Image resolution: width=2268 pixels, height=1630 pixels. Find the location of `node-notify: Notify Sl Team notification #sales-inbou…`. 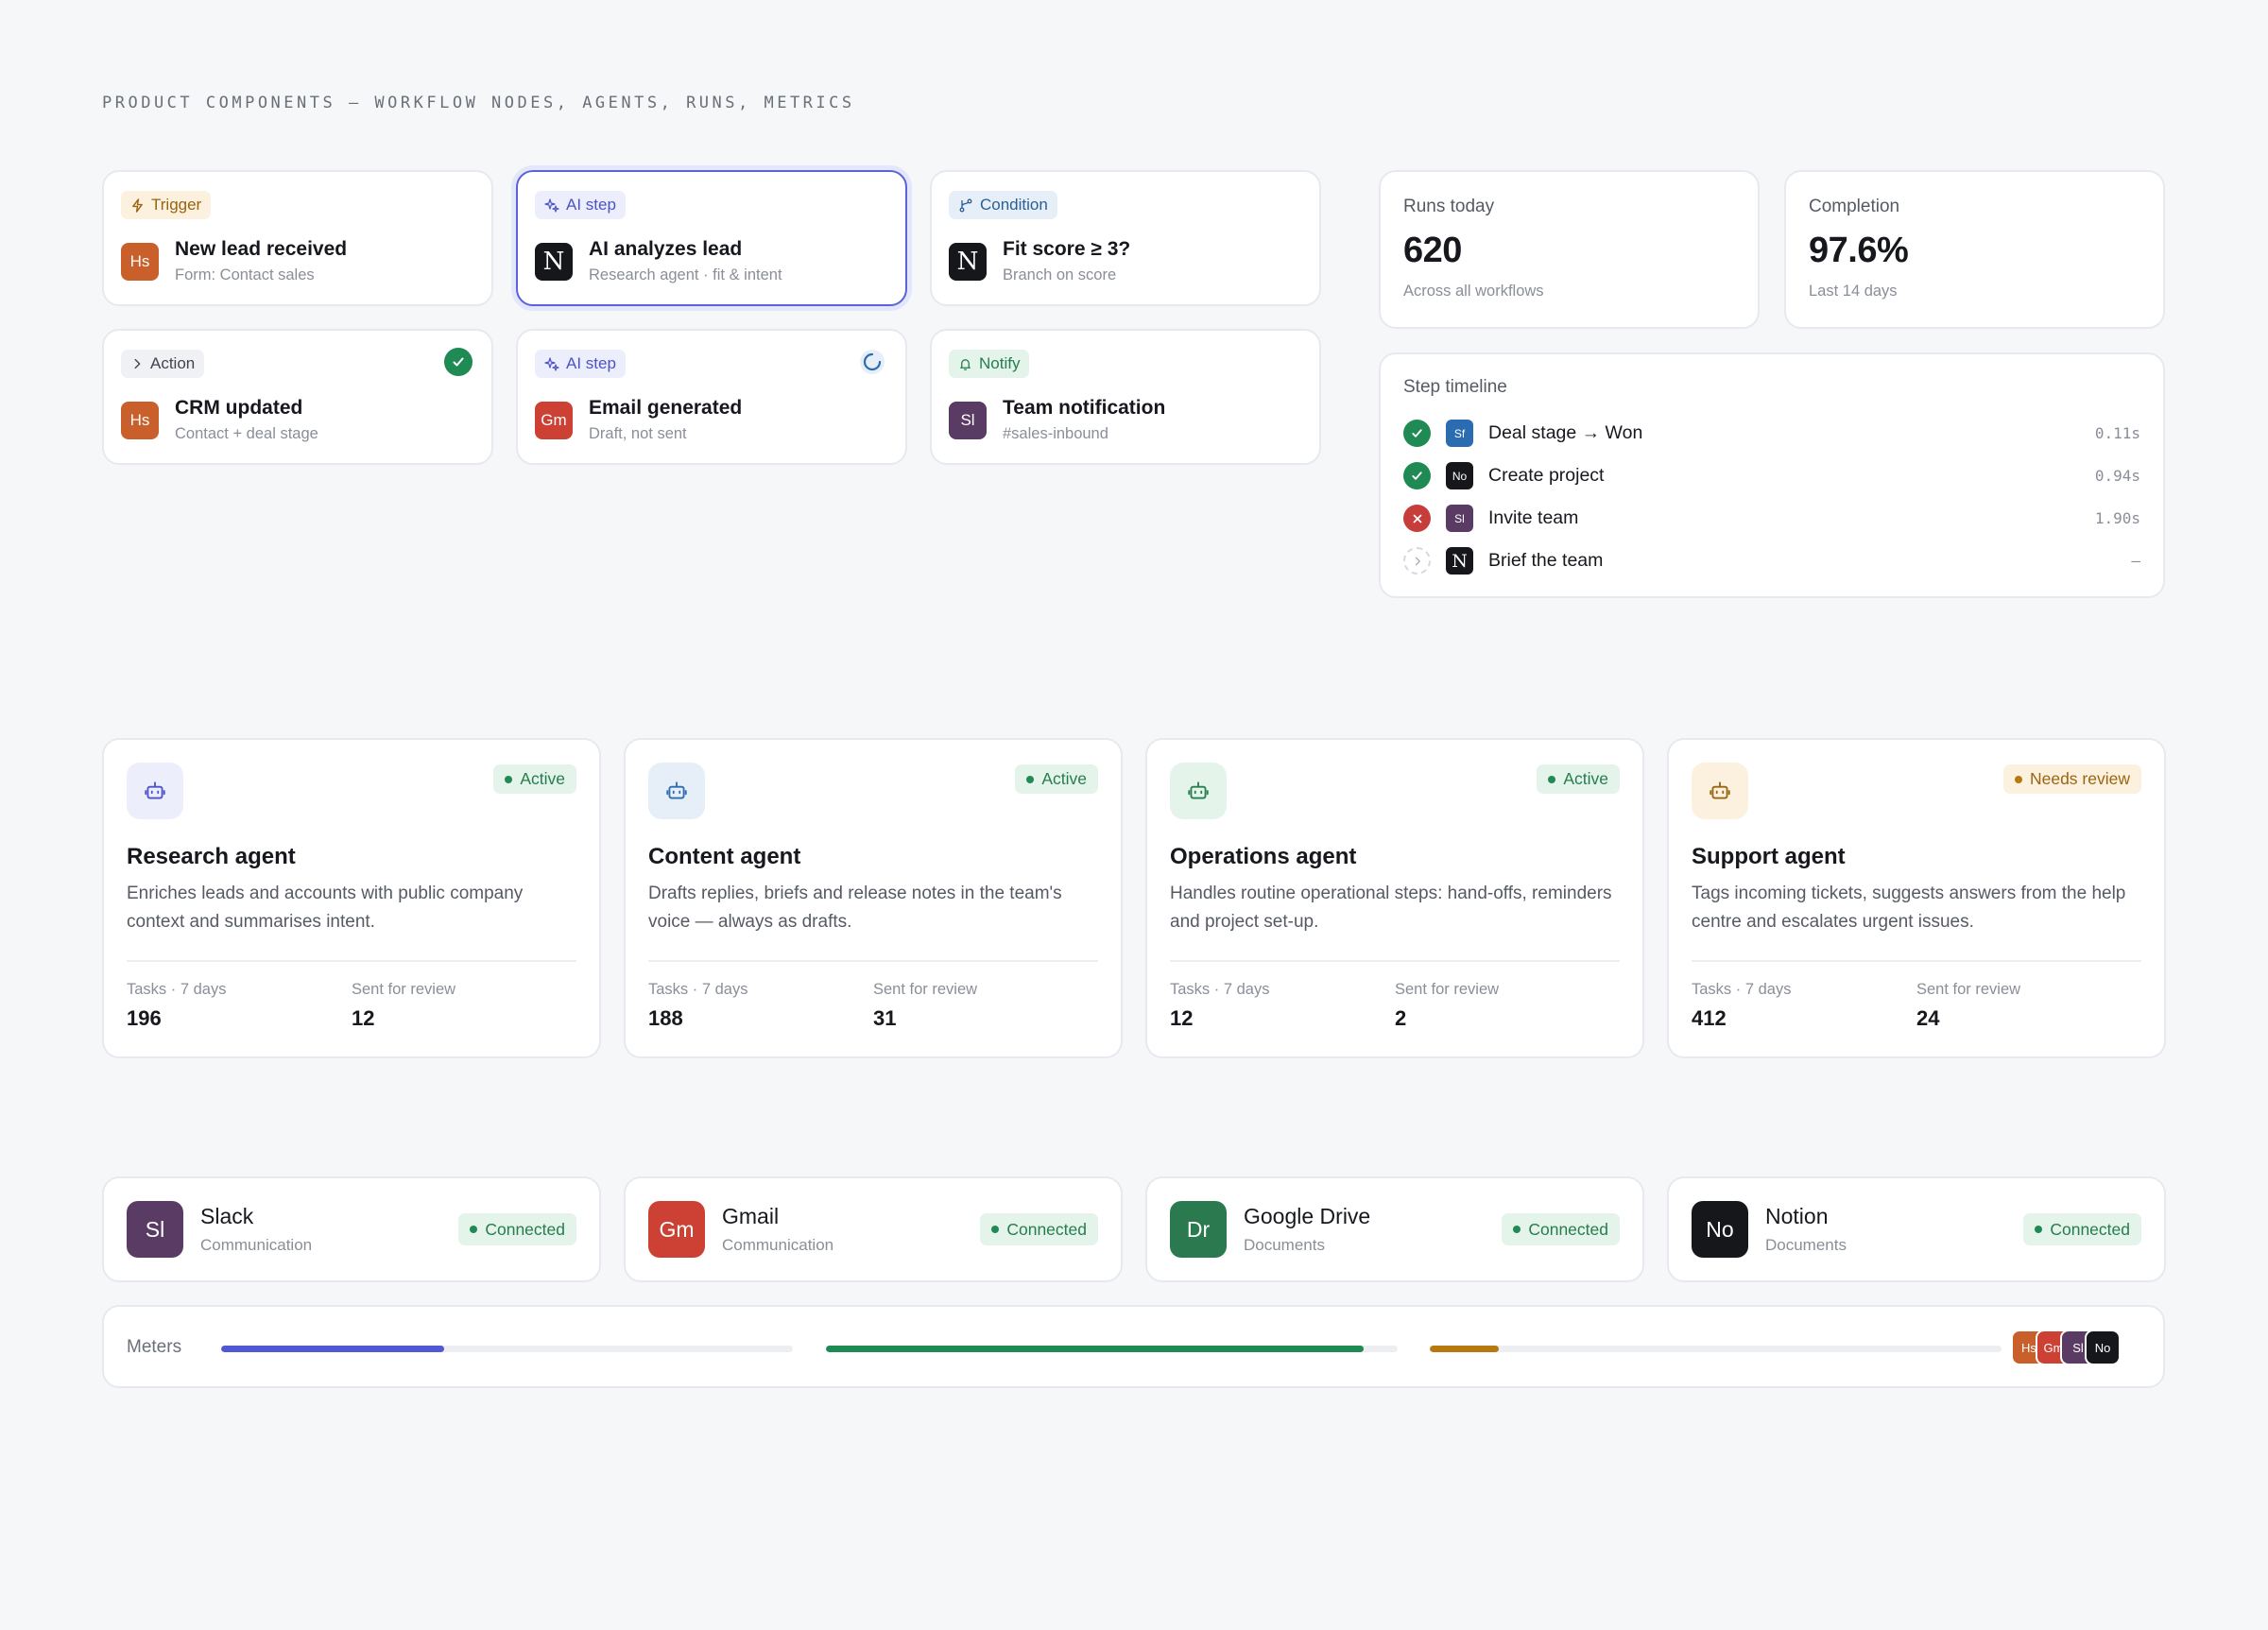

node-notify: Notify Sl Team notification #sales-inbou… is located at coordinates (1125, 397).